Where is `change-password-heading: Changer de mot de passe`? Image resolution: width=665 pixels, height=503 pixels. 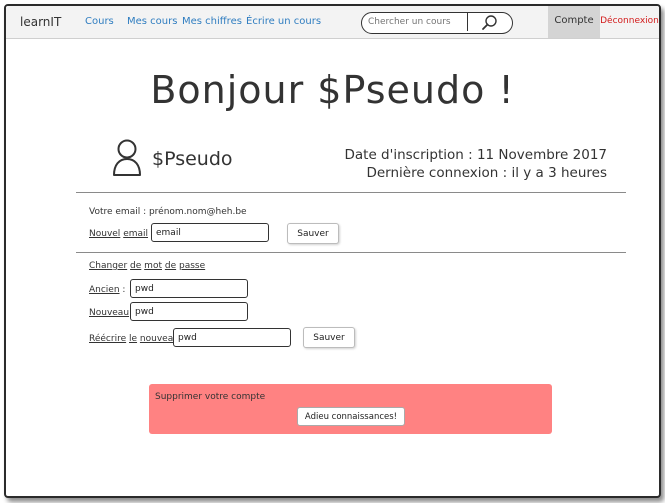
change-password-heading: Changer de mot de passe is located at coordinates (147, 266).